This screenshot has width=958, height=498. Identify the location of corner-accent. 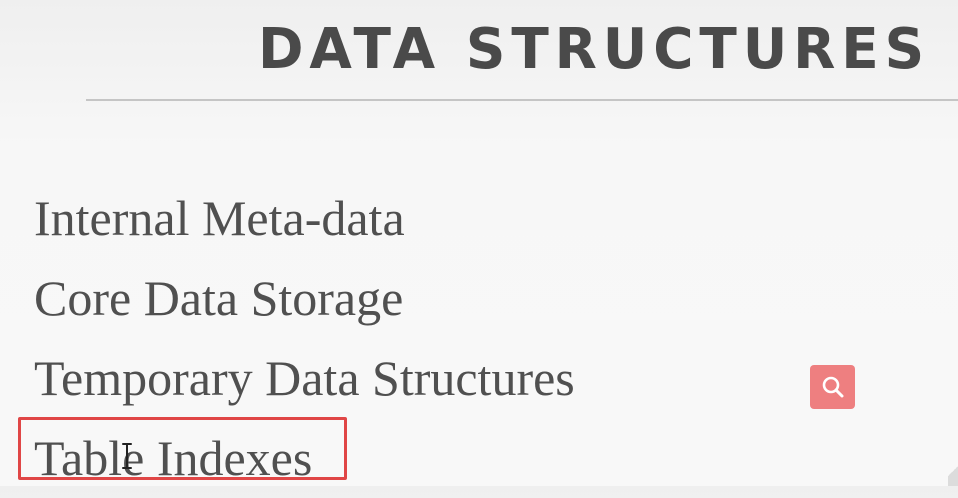
(953, 471).